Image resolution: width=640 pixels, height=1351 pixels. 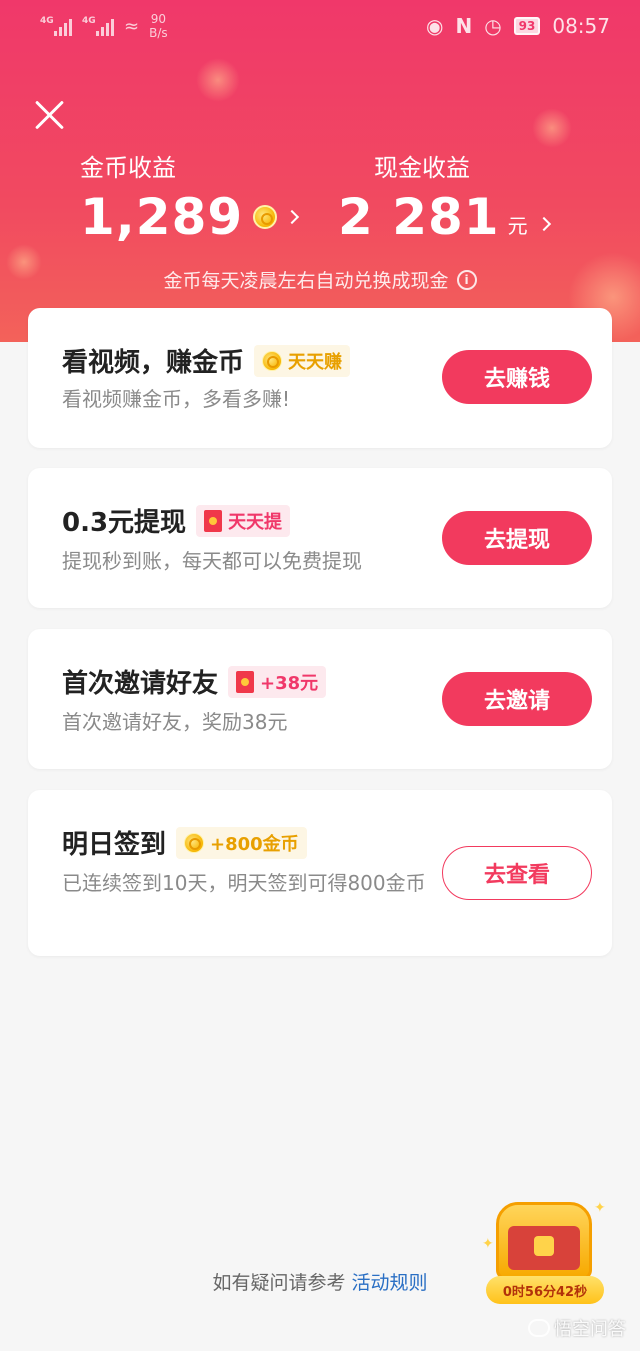 I want to click on close-icon, so click(x=50, y=114).